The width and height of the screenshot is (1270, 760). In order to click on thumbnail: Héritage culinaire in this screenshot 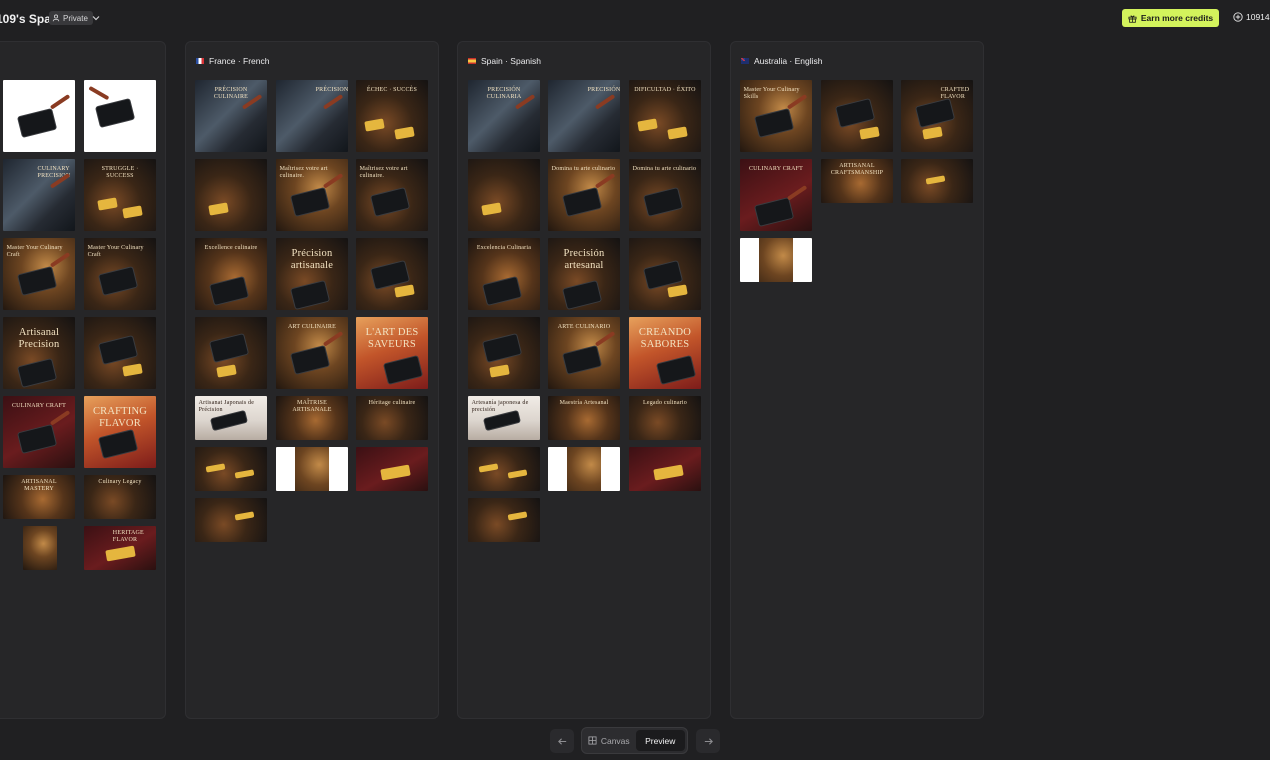, I will do `click(392, 418)`.